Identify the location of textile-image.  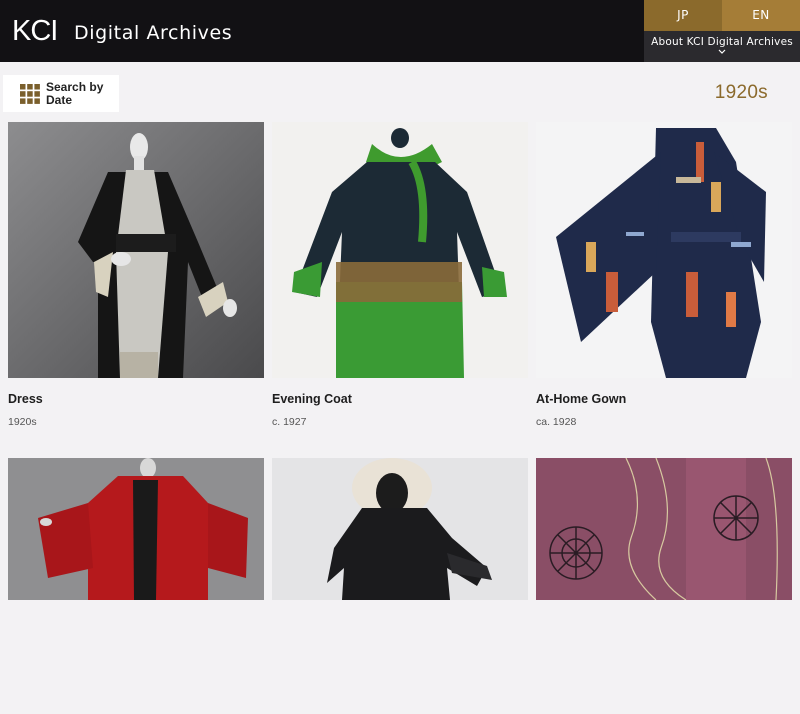
(664, 586).